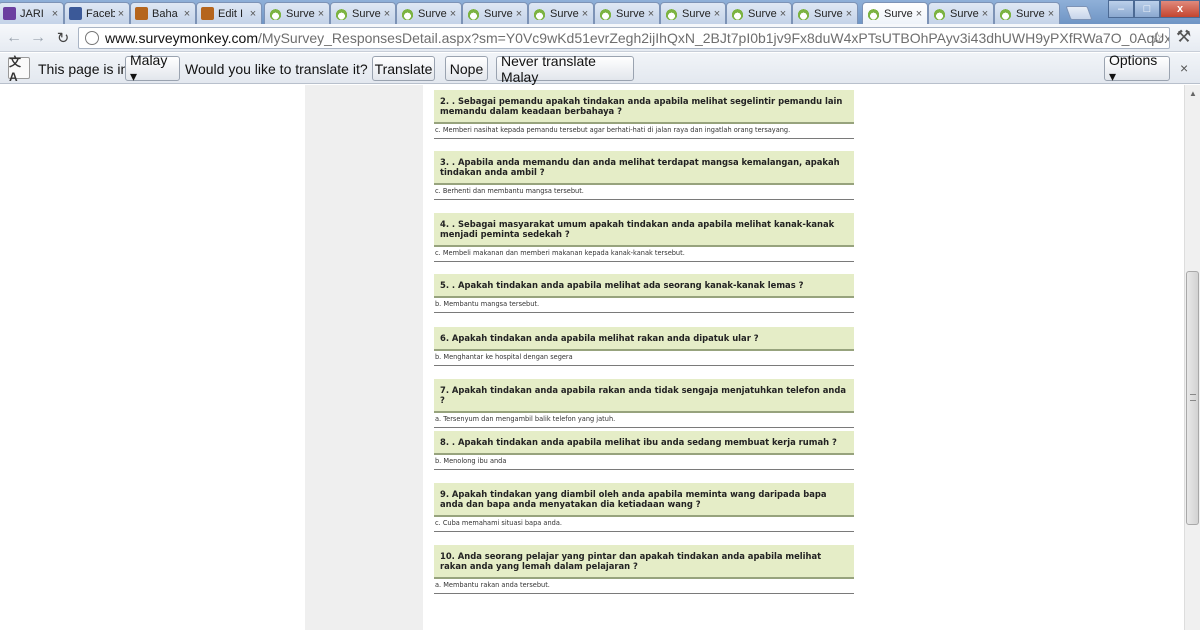 The height and width of the screenshot is (630, 1200). Describe the element at coordinates (1180, 9) in the screenshot. I see `close-window-button: x` at that location.